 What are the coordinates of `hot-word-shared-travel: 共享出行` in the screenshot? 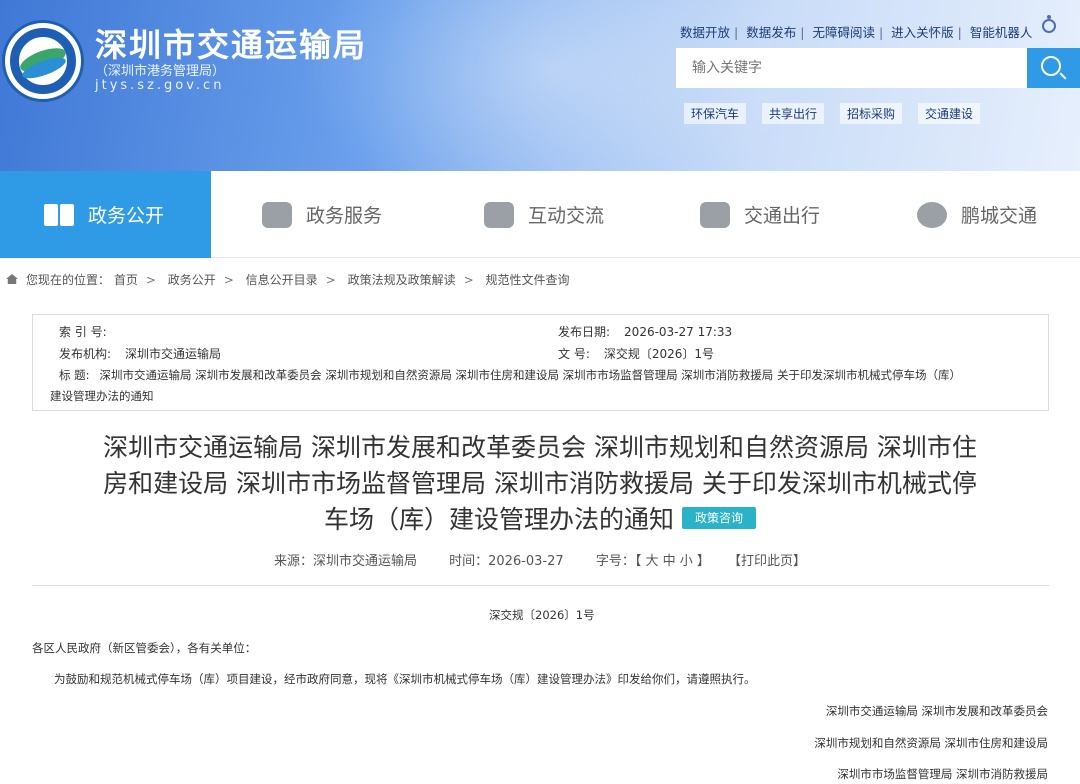 It's located at (793, 113).